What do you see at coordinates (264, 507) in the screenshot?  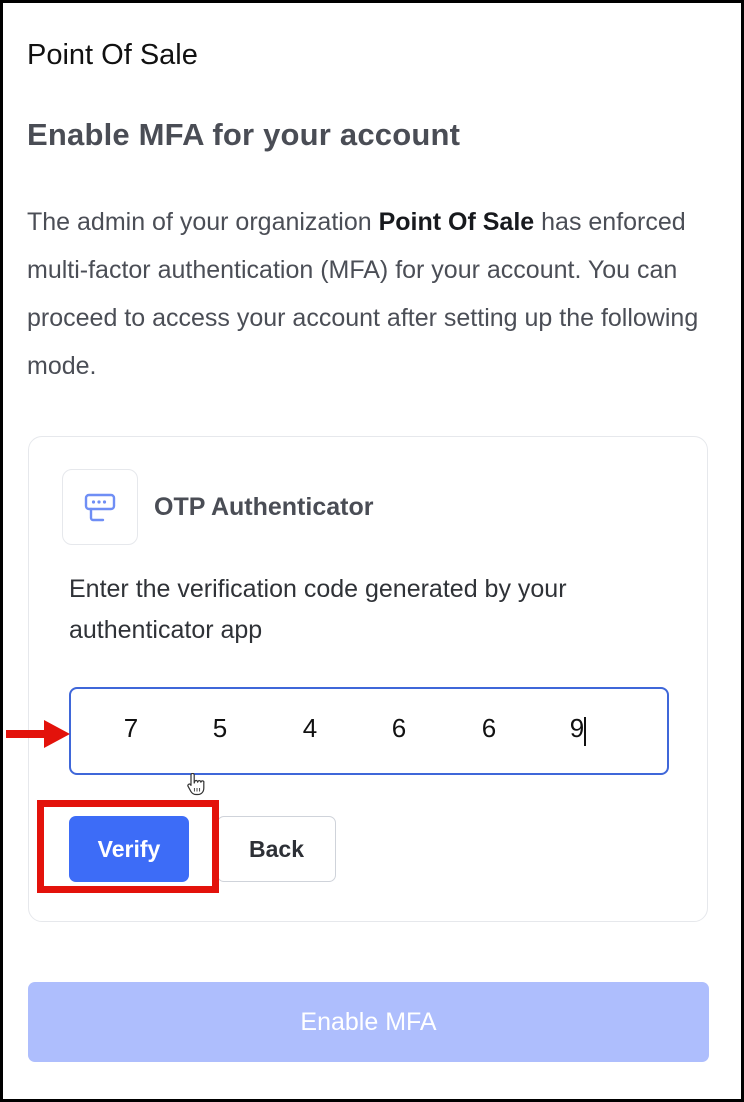 I see `method-title: OTP Authenticator` at bounding box center [264, 507].